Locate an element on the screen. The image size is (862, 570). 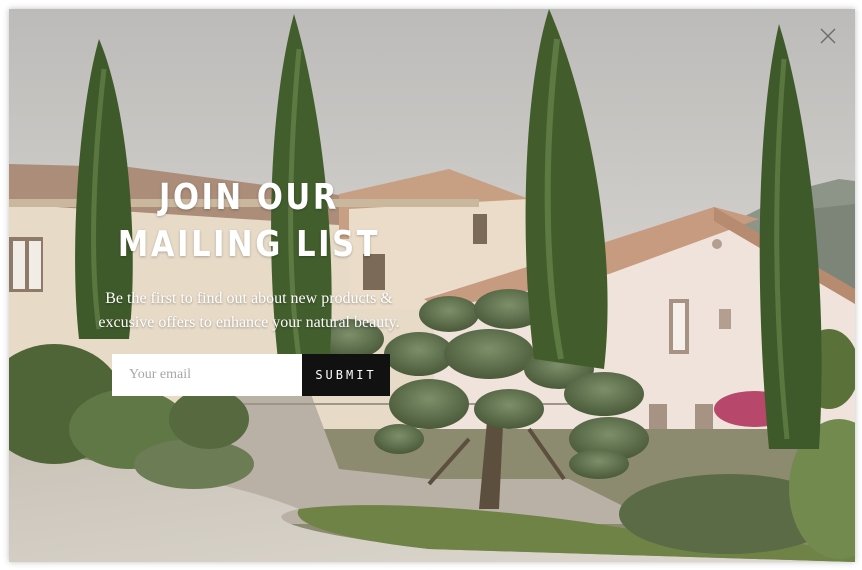
newsletter-form: SUBMIT is located at coordinates (251, 375).